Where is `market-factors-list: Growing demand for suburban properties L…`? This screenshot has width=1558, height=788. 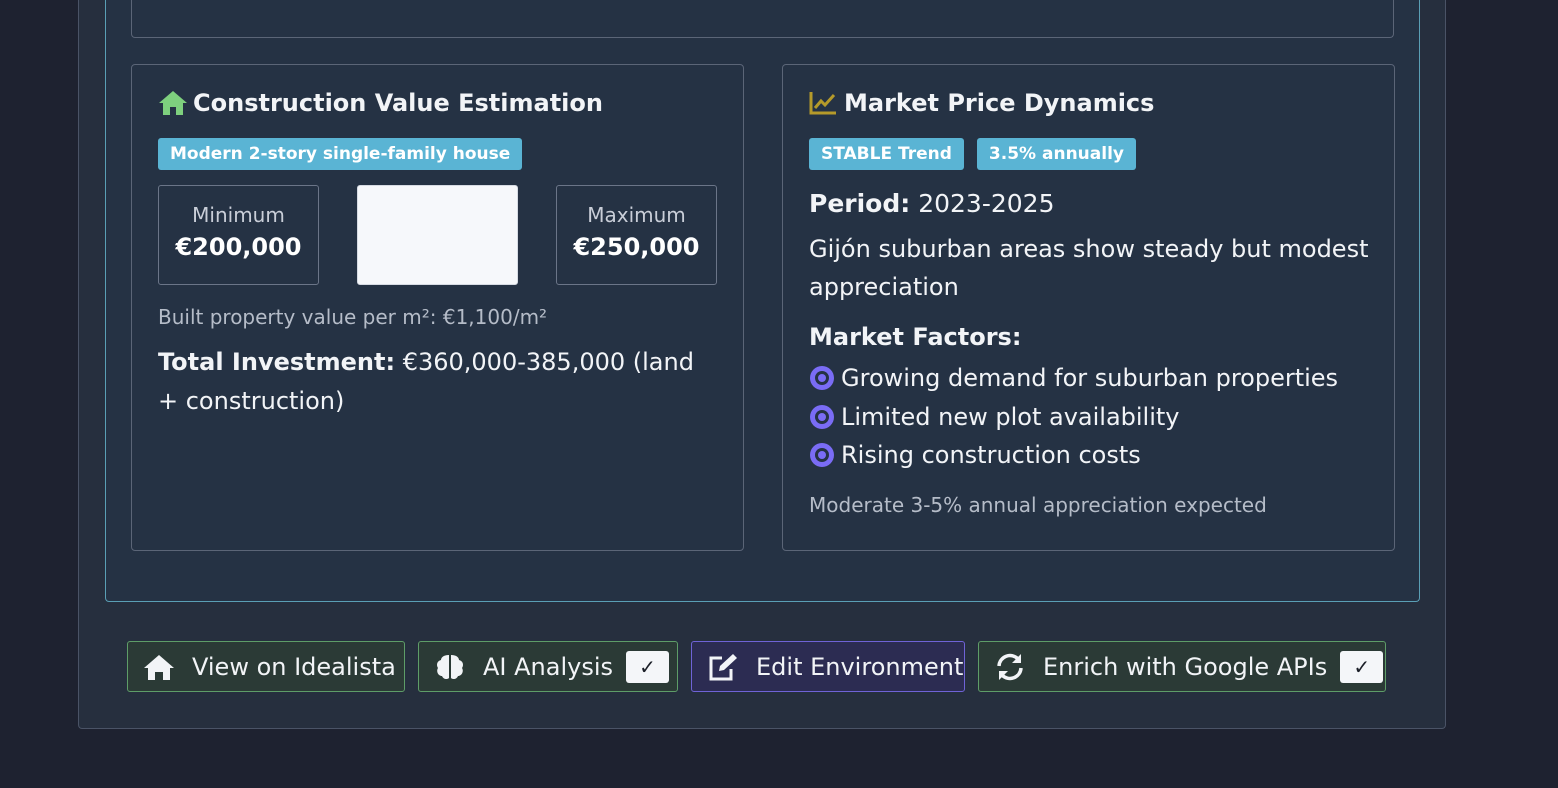 market-factors-list: Growing demand for suburban properties L… is located at coordinates (1073, 417).